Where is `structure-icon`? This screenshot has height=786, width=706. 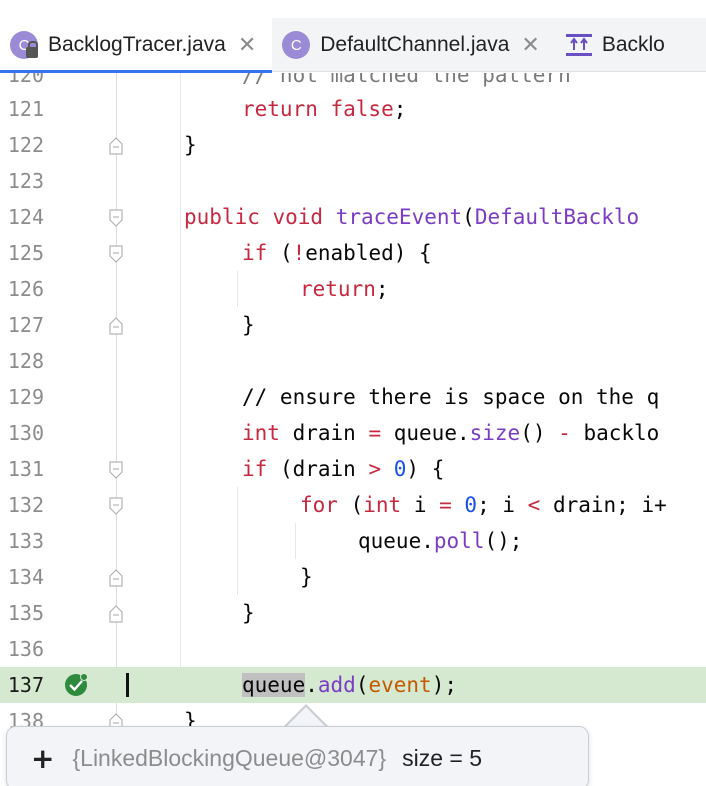
structure-icon is located at coordinates (578, 45).